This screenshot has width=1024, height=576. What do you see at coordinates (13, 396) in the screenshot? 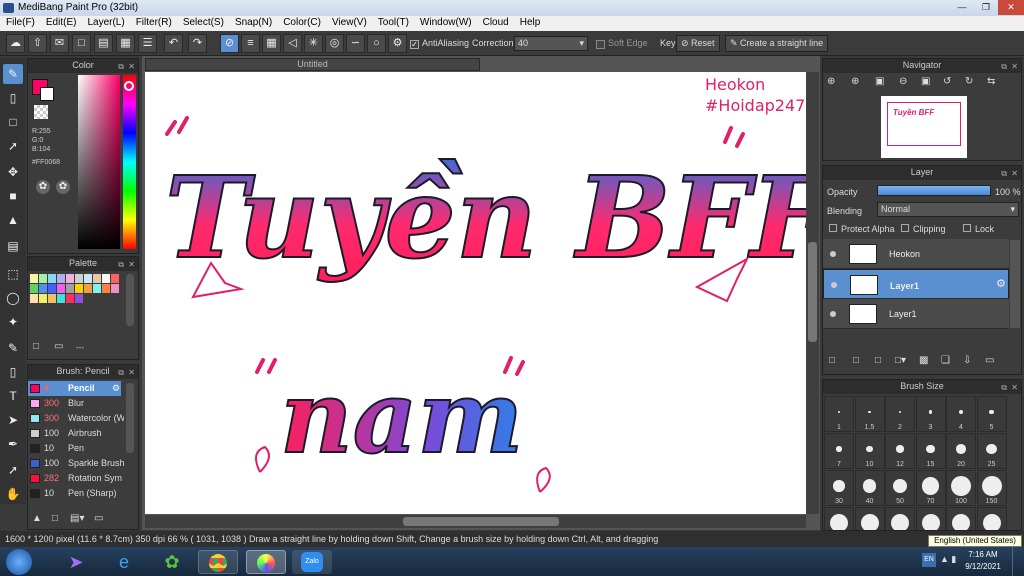
I see `text-tool-icon: T` at bounding box center [13, 396].